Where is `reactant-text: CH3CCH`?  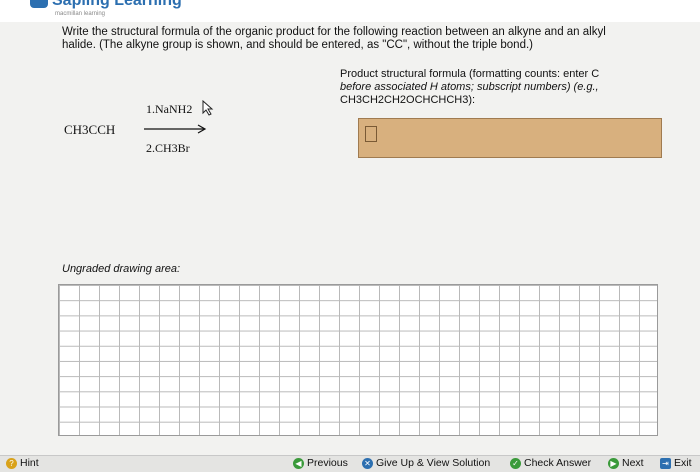
reactant-text: CH3CCH is located at coordinates (90, 129).